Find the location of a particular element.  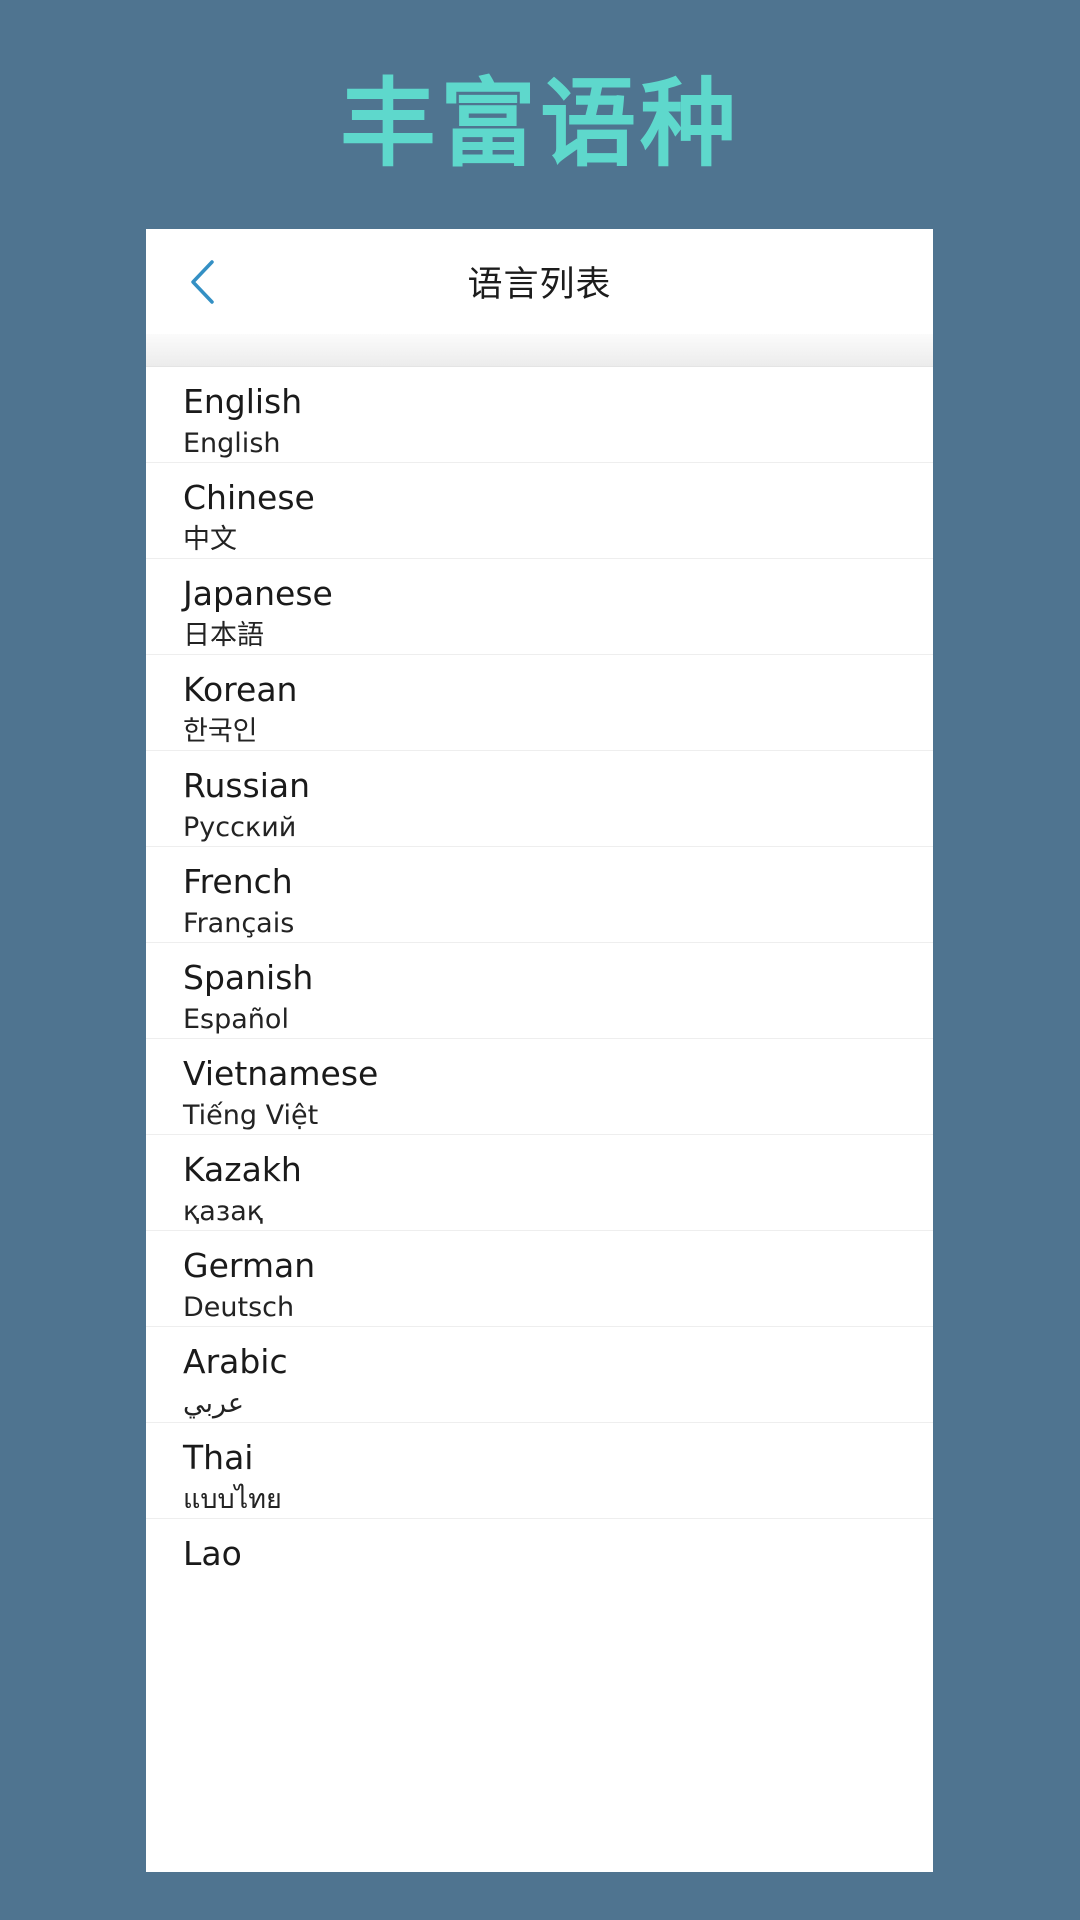

language-name: Thai is located at coordinates (218, 1457).